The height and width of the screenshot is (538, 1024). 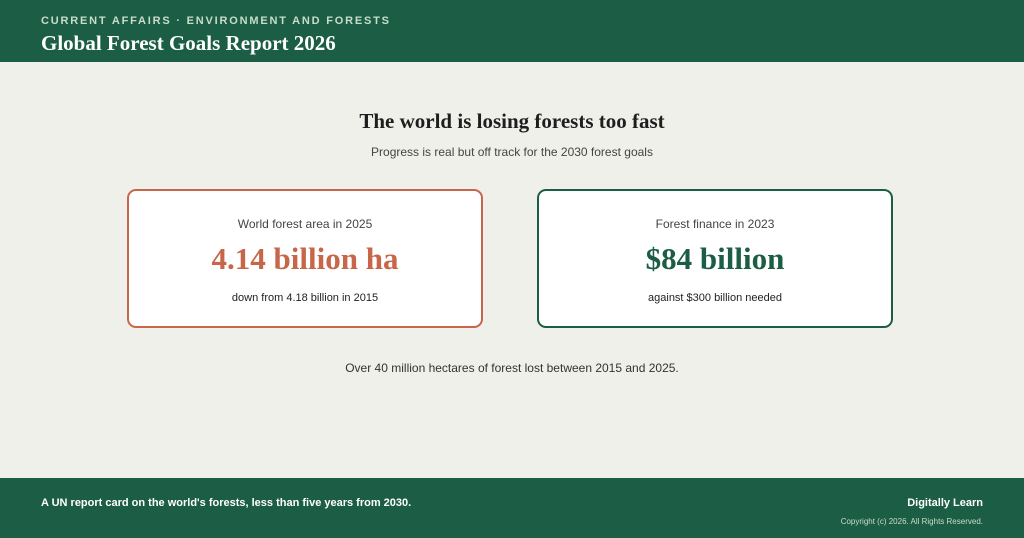 What do you see at coordinates (715, 224) in the screenshot?
I see `forest-finance-label: Forest finance in 2023` at bounding box center [715, 224].